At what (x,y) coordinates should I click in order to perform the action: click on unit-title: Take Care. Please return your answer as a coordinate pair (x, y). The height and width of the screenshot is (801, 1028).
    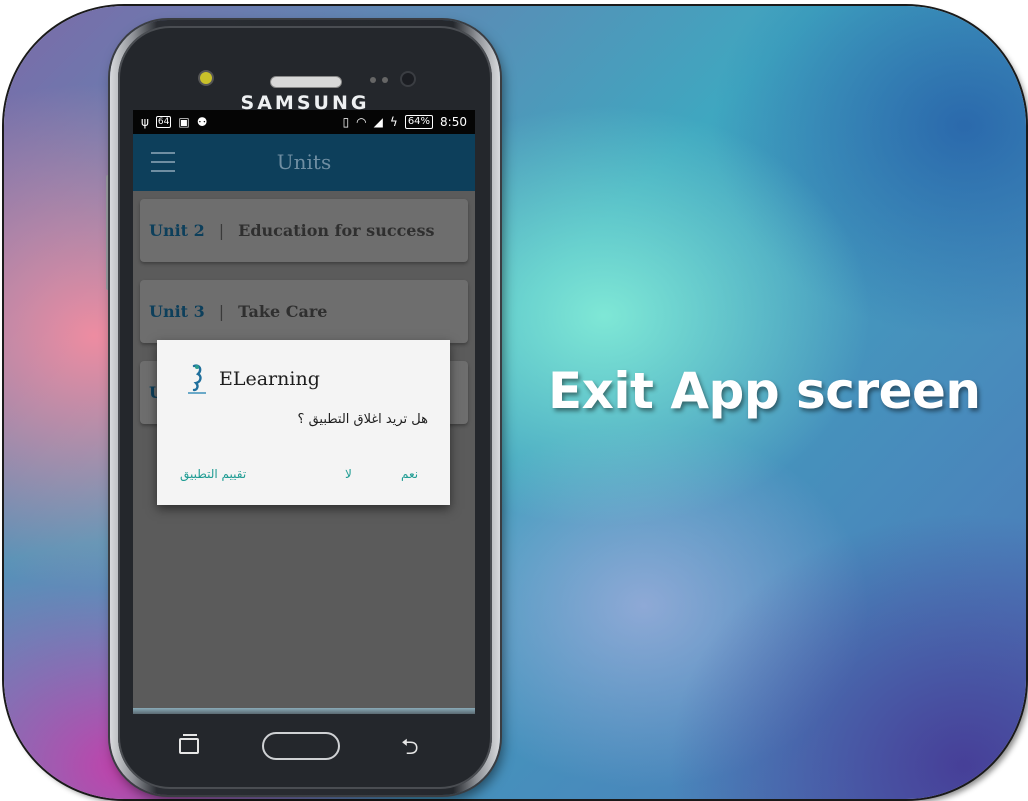
    Looking at the image, I should click on (283, 311).